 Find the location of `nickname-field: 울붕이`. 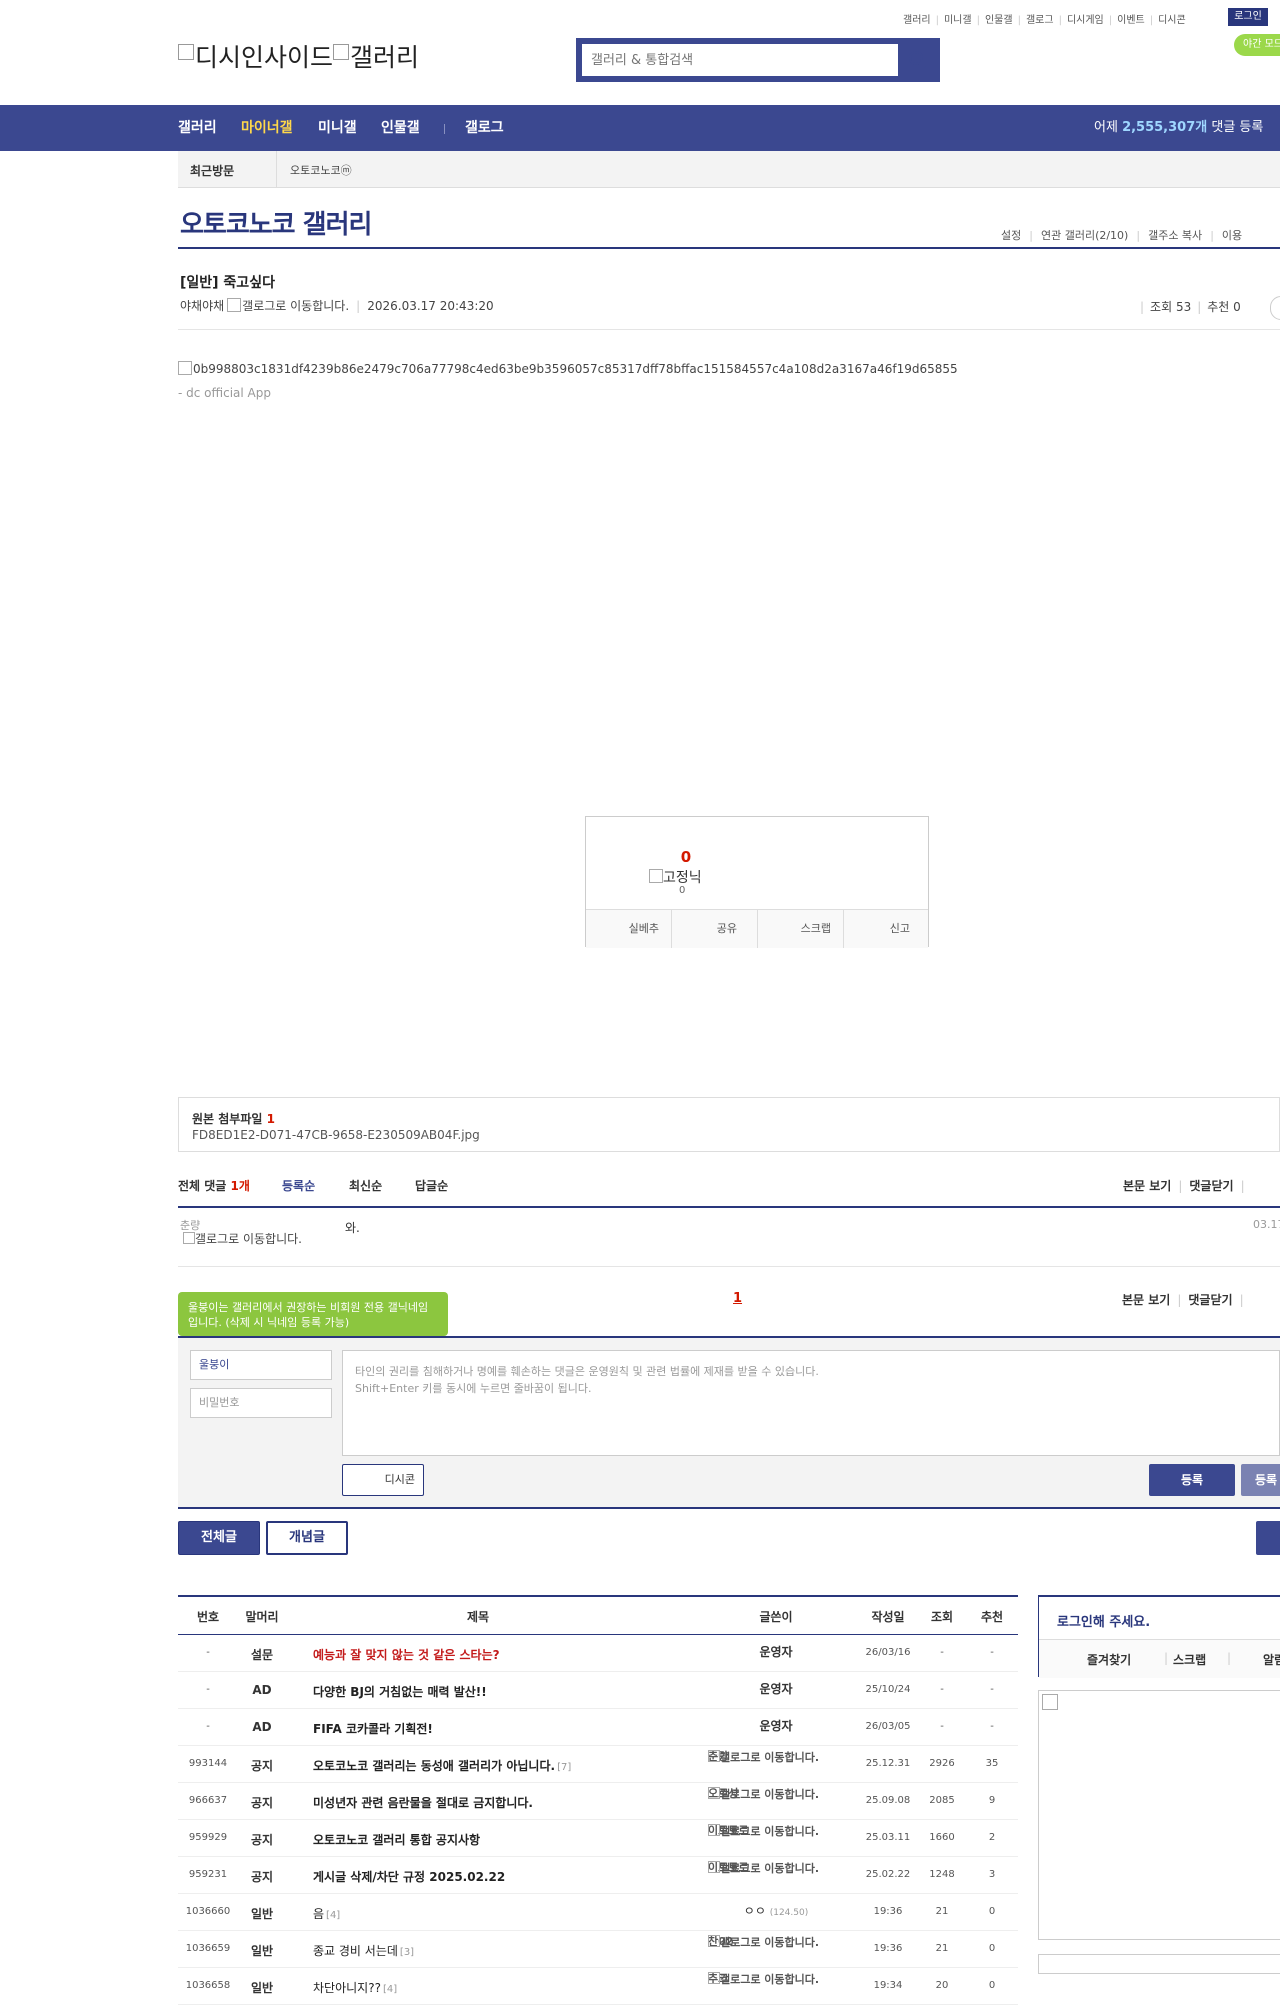

nickname-field: 울붕이 is located at coordinates (261, 1365).